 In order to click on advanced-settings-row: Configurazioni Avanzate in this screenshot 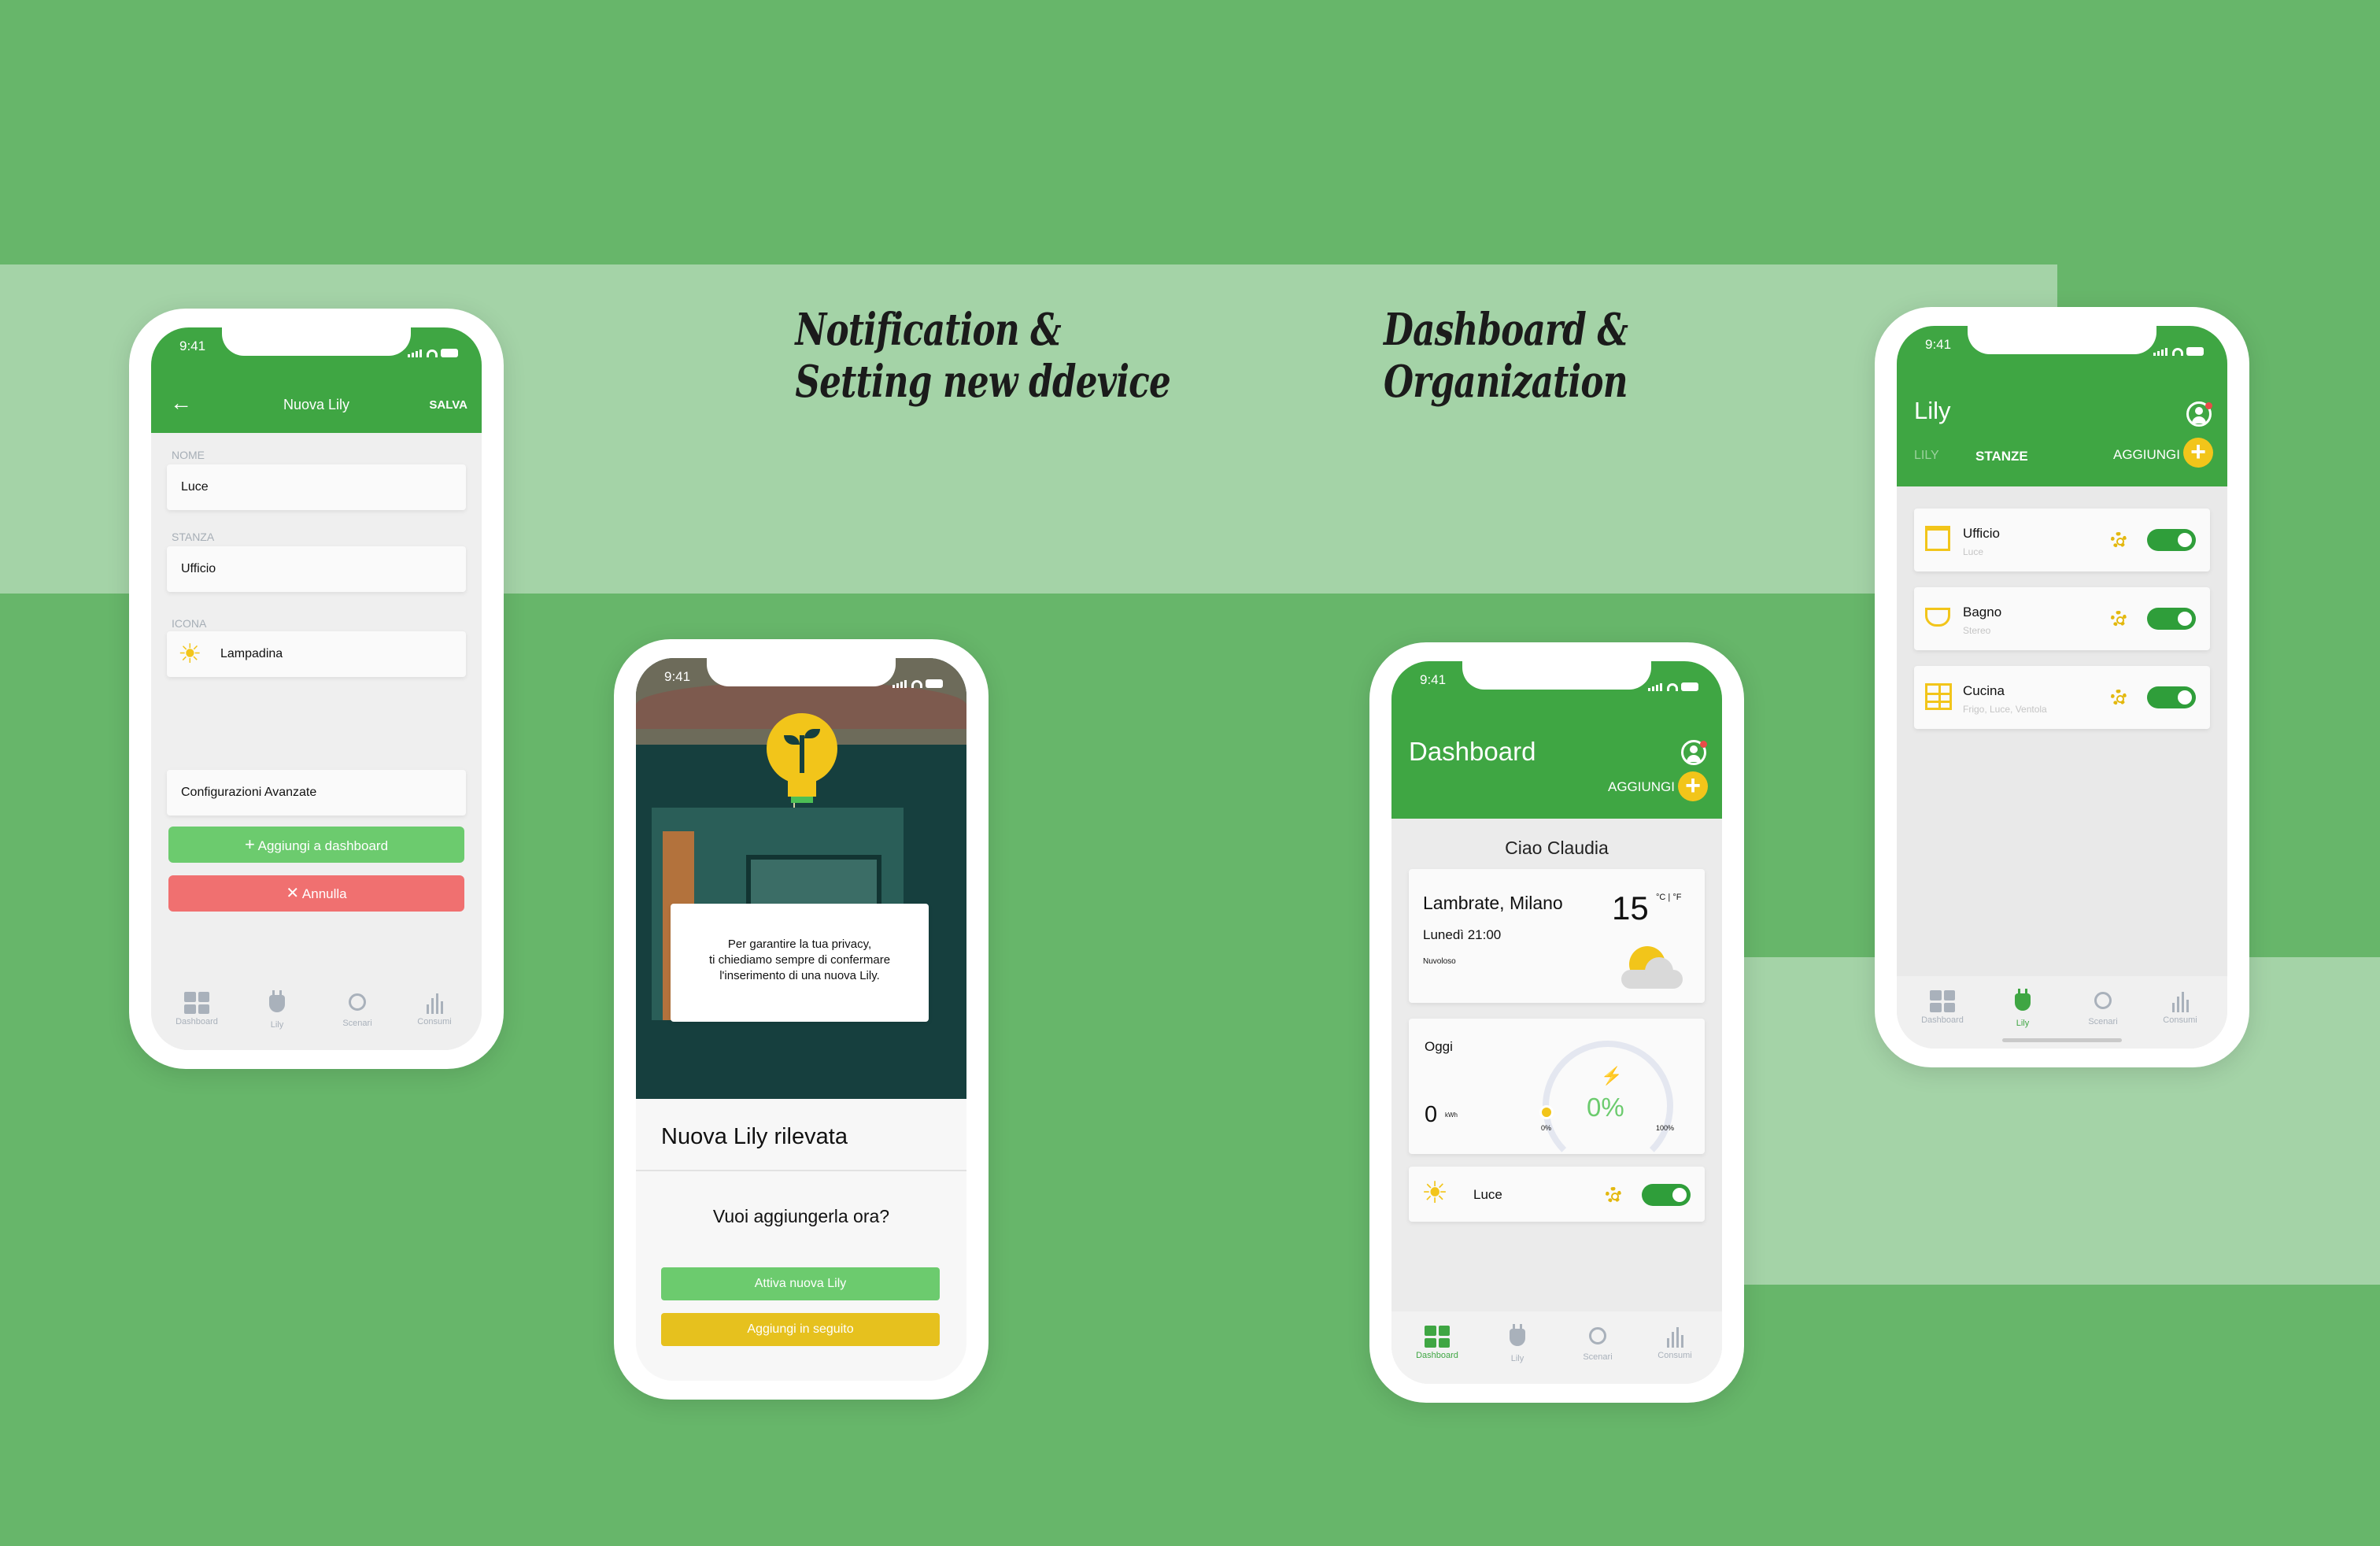, I will do `click(316, 793)`.